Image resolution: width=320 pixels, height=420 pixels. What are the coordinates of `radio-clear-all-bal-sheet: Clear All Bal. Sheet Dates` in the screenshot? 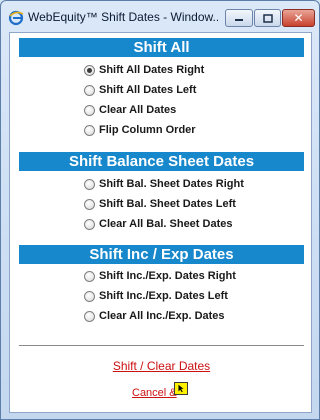 It's located at (158, 224).